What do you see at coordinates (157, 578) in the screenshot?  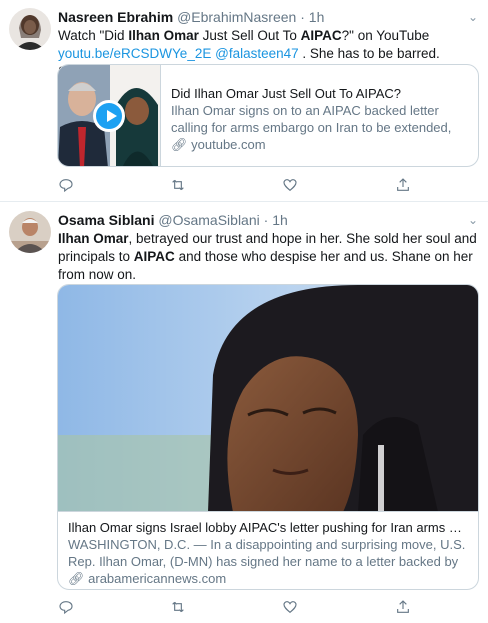 I see `card-domain: arabamericannews.com` at bounding box center [157, 578].